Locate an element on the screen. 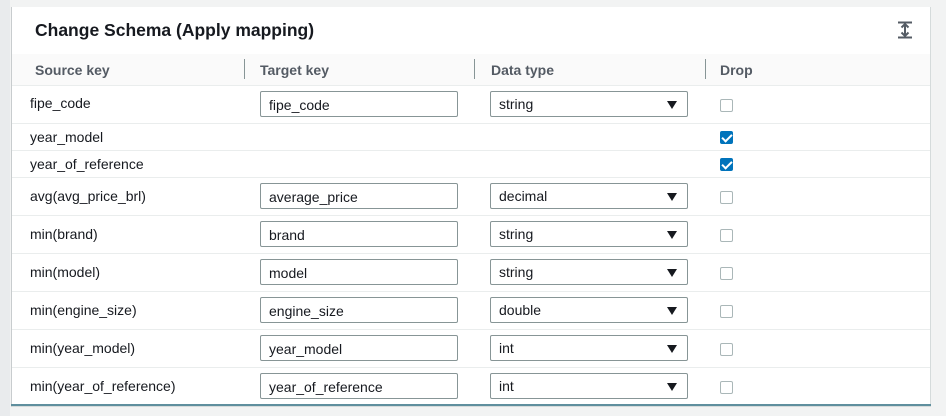 This screenshot has width=946, height=416. target-key-input: average_price is located at coordinates (359, 196).